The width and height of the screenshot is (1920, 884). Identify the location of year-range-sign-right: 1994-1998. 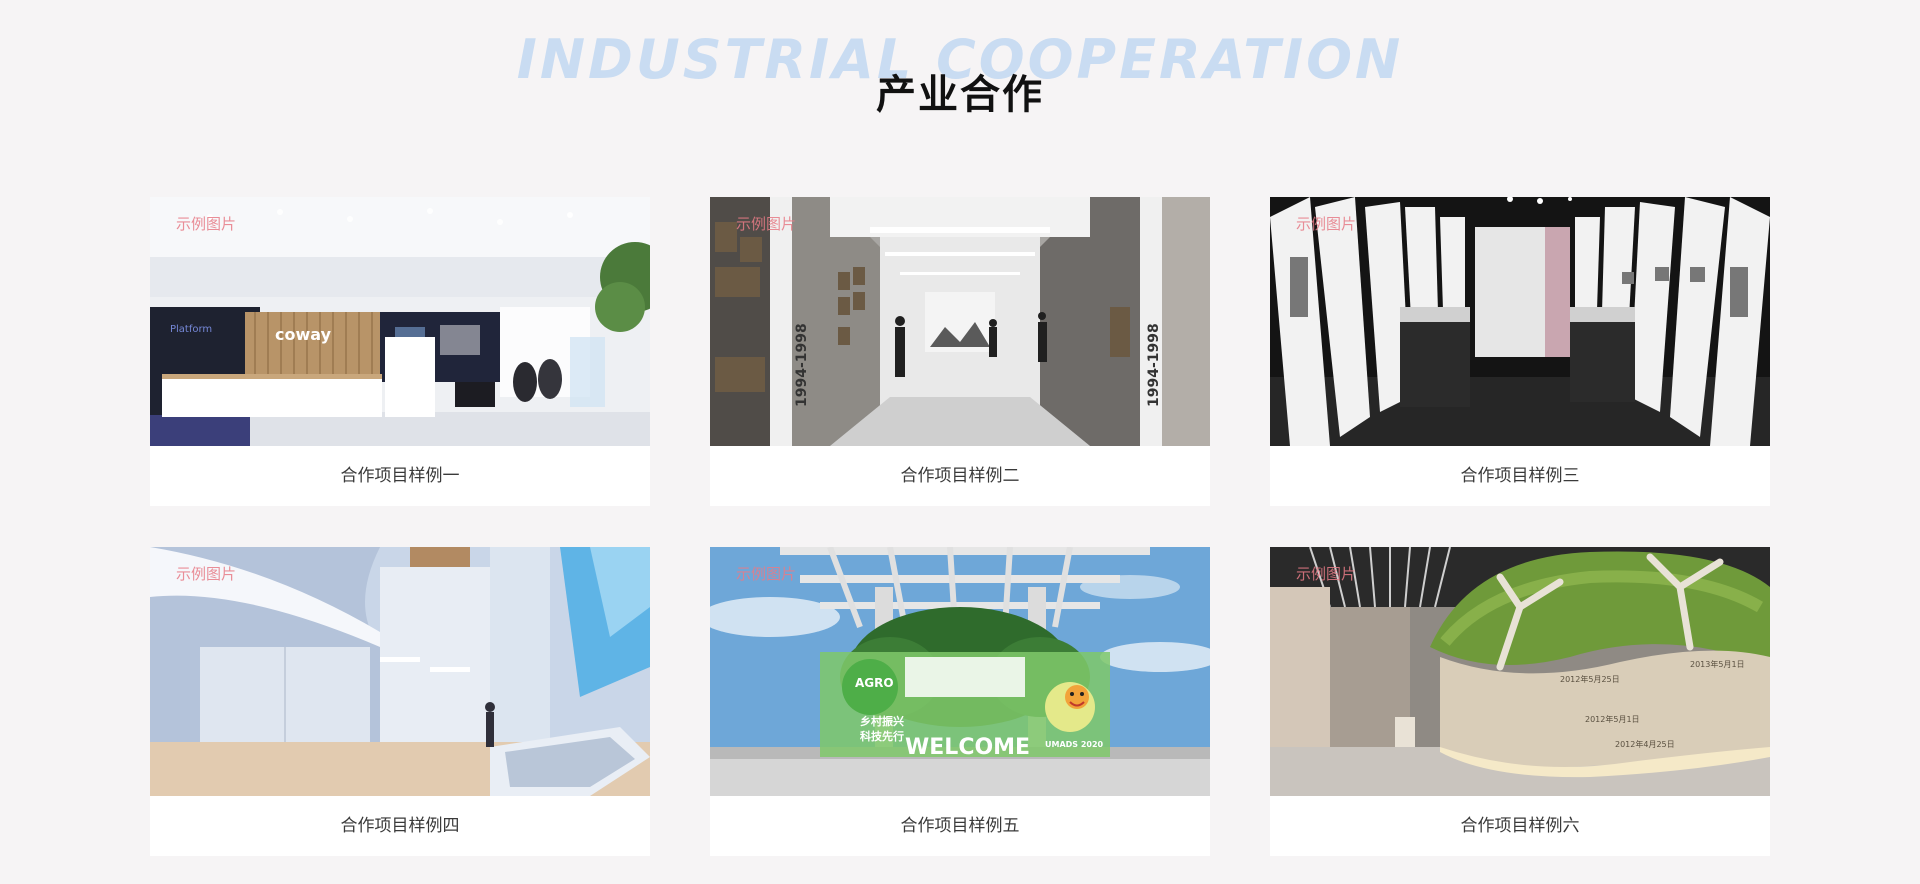
(1154, 365).